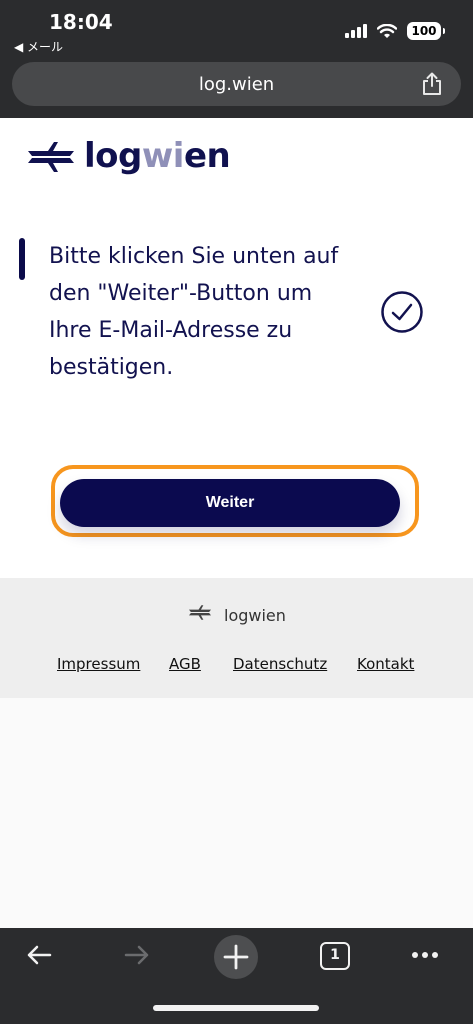 The height and width of the screenshot is (1024, 473). I want to click on status-icons: 100, so click(395, 31).